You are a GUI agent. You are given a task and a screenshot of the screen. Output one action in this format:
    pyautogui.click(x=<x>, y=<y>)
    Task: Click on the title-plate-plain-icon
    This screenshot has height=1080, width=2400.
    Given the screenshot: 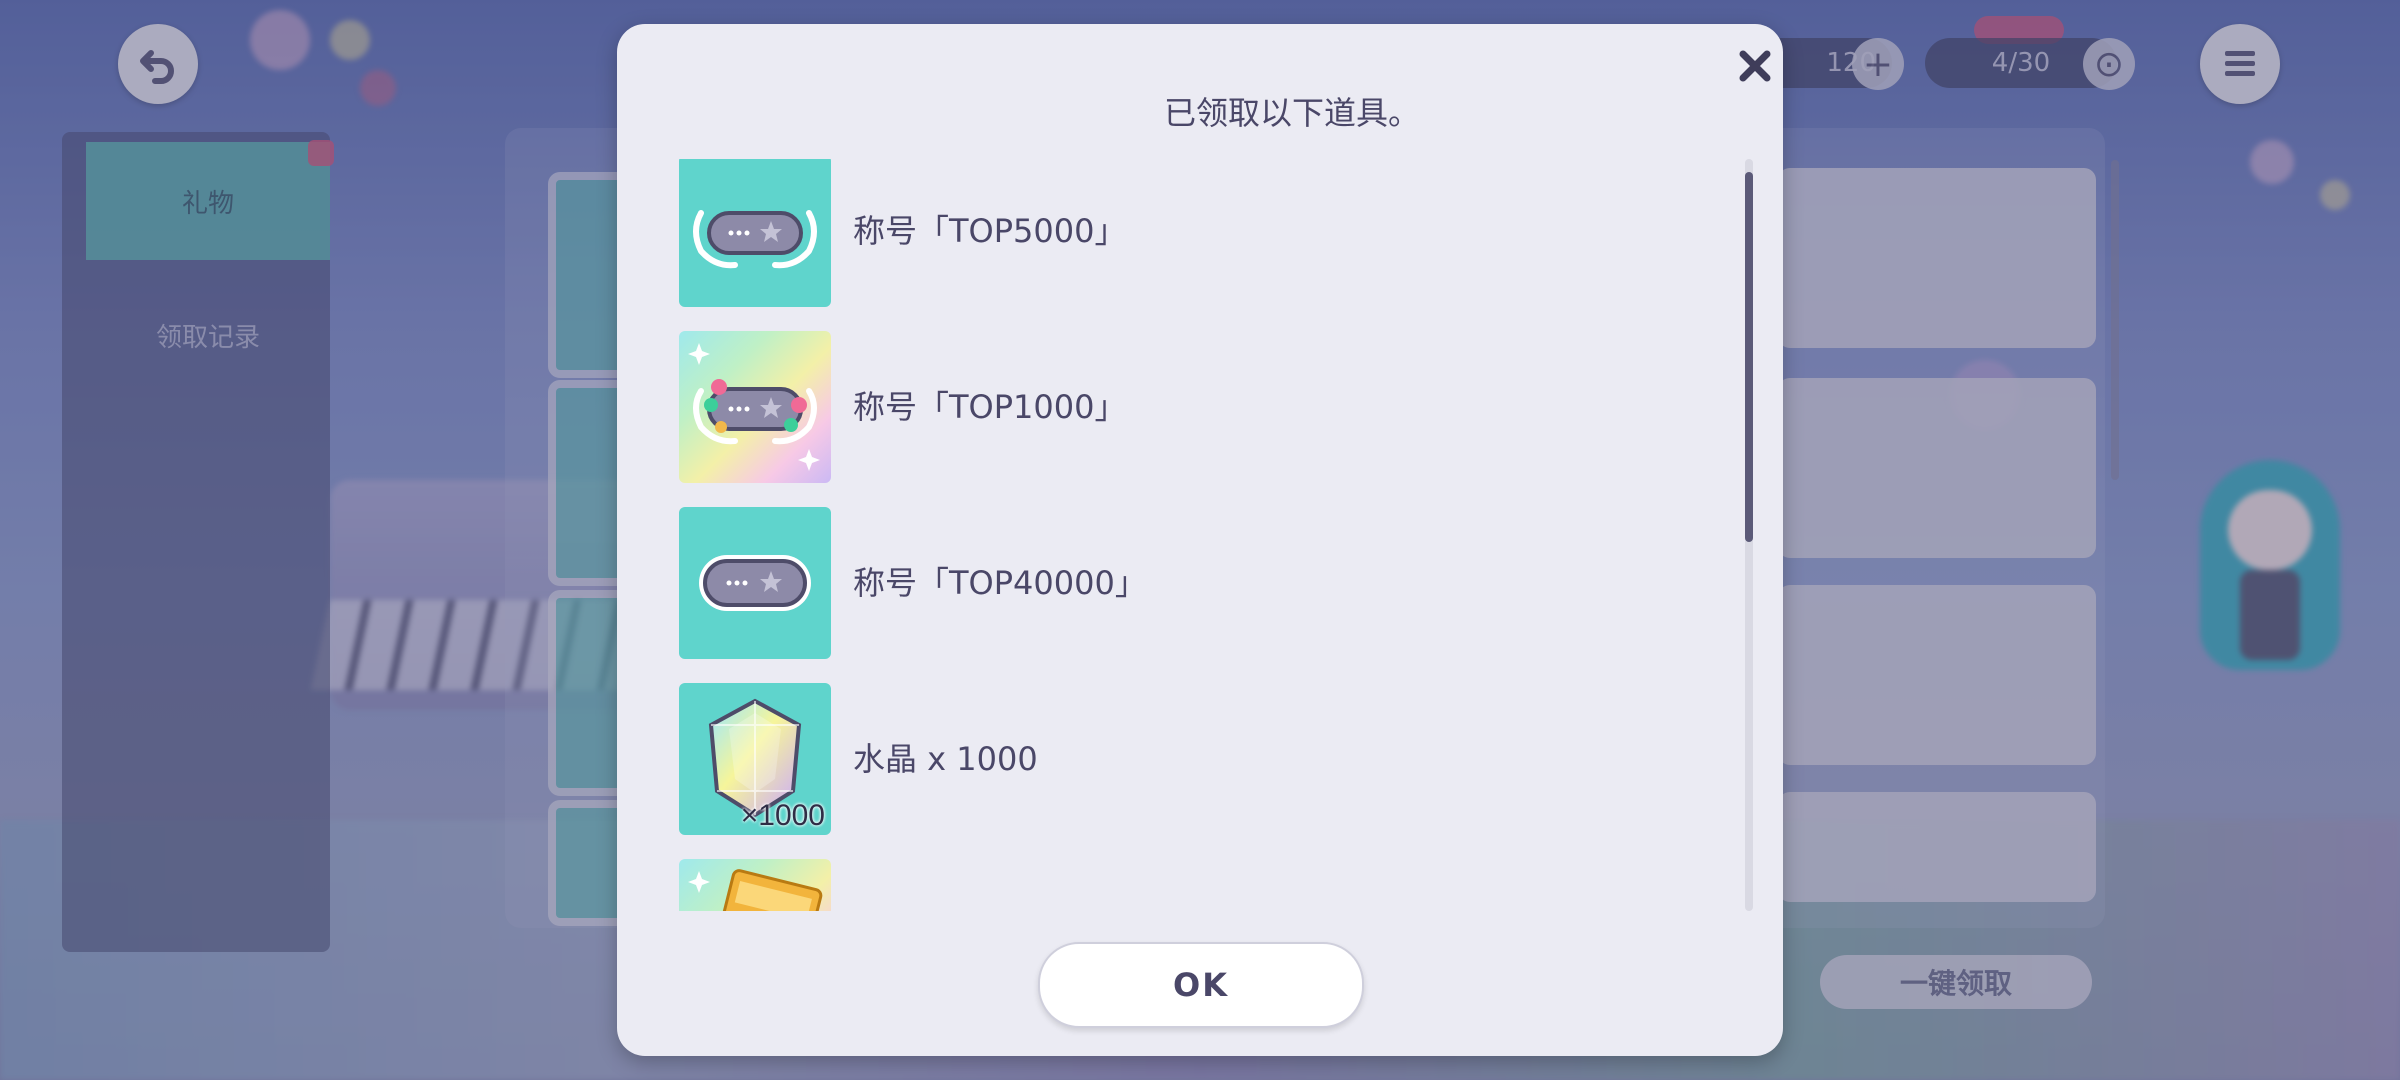 What is the action you would take?
    pyautogui.click(x=755, y=583)
    